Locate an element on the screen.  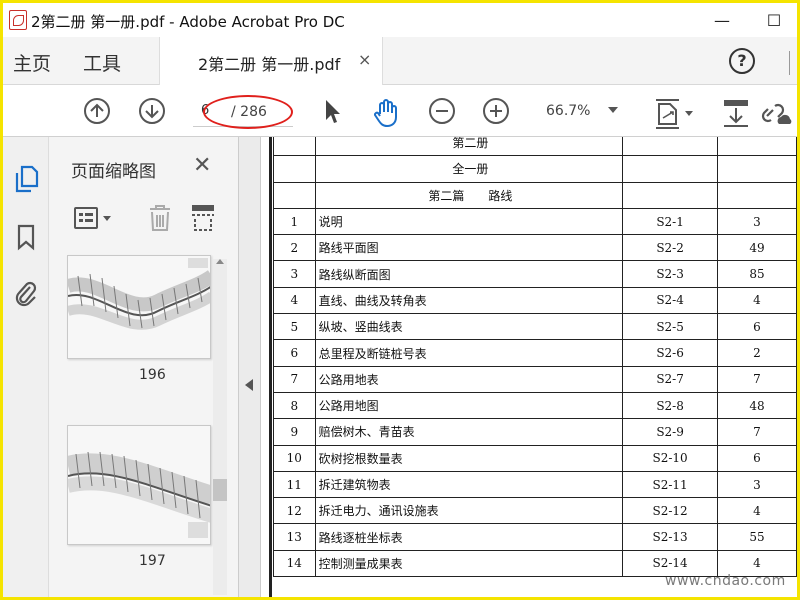
table-row: 9 赔偿树木、青苗表 S2-9 7 is located at coordinates (535, 432).